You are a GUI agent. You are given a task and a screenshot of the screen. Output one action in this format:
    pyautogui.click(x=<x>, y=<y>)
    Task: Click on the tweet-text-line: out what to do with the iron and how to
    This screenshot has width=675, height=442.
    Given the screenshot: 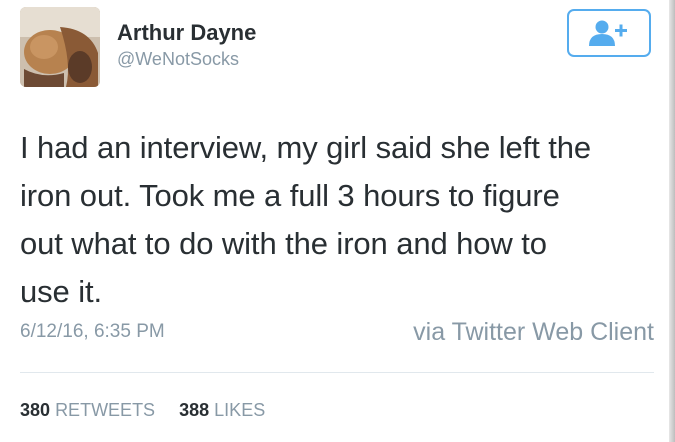 What is the action you would take?
    pyautogui.click(x=283, y=243)
    